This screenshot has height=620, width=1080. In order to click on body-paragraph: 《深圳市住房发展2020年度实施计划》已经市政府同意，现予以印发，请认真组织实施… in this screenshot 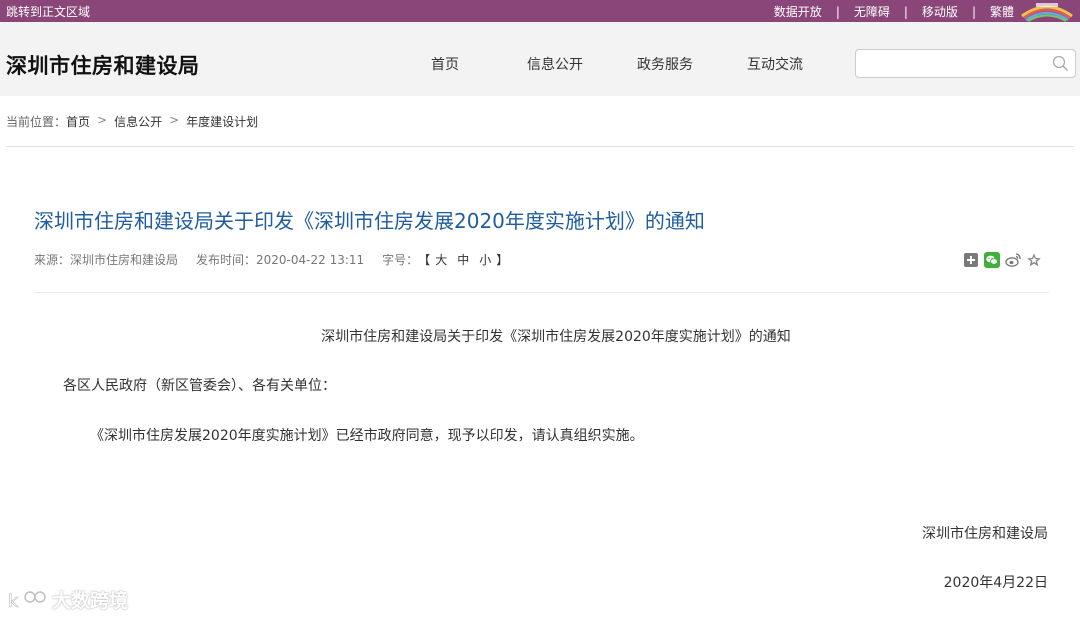, I will do `click(367, 436)`.